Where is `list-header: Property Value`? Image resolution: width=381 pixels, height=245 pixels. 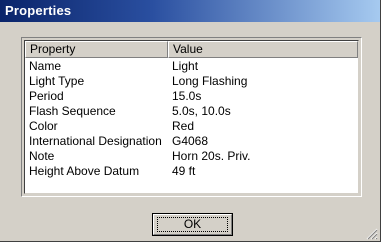 list-header: Property Value is located at coordinates (191, 49).